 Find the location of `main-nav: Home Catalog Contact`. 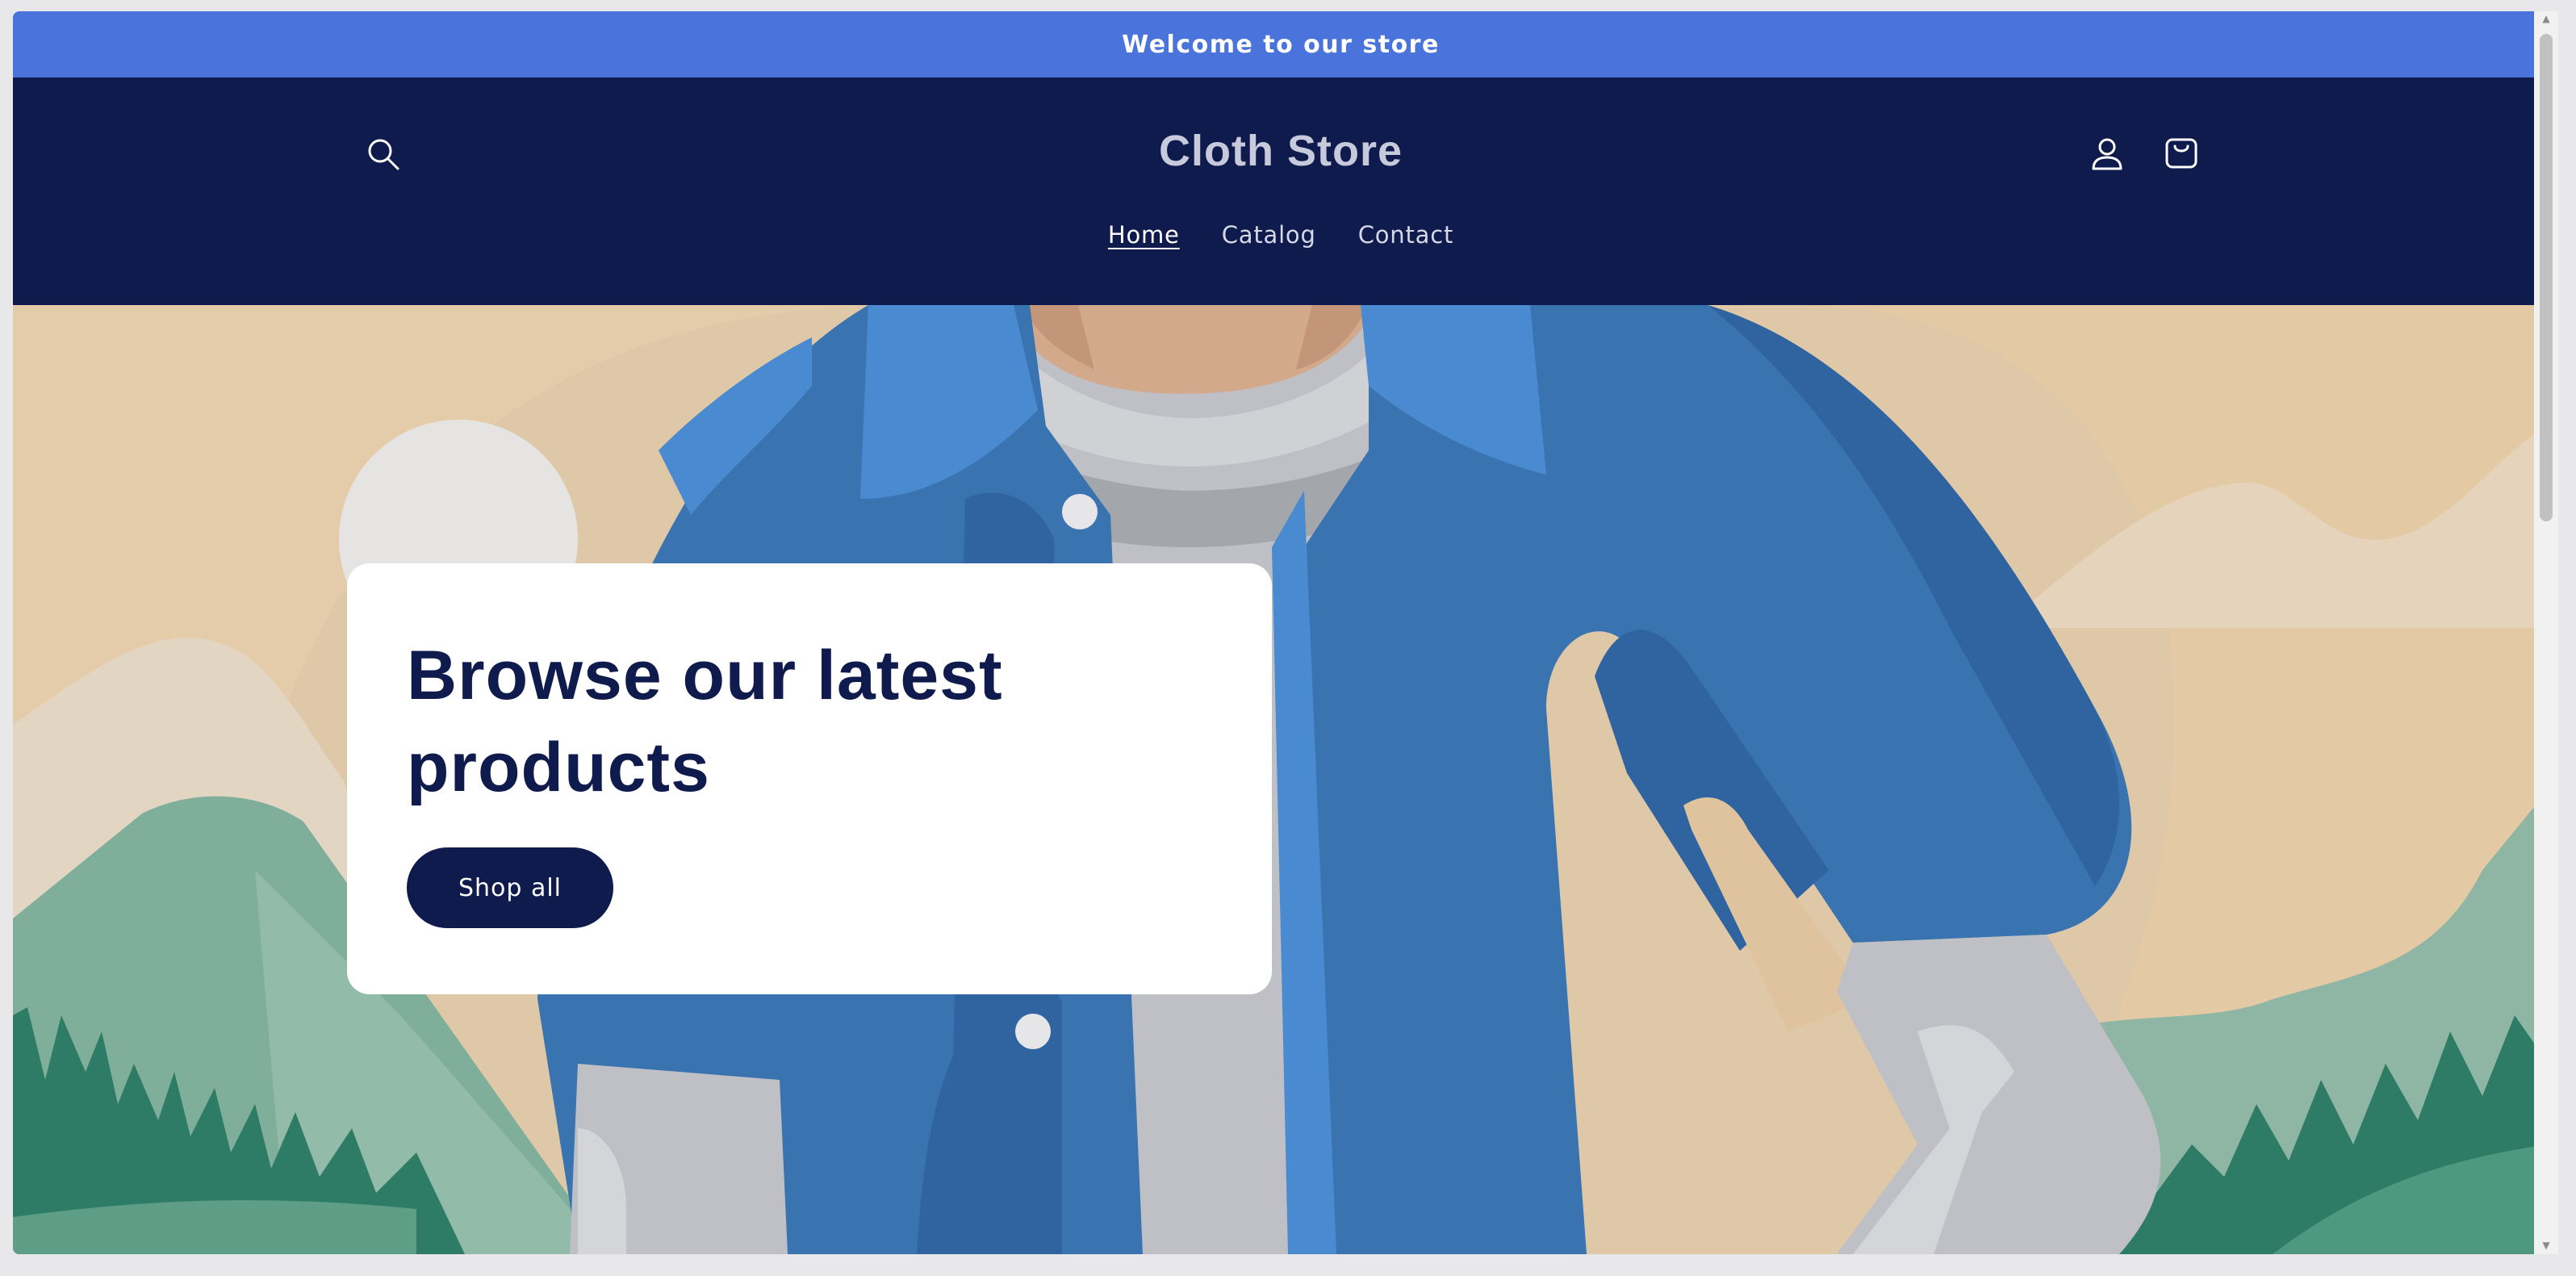

main-nav: Home Catalog Contact is located at coordinates (1281, 235).